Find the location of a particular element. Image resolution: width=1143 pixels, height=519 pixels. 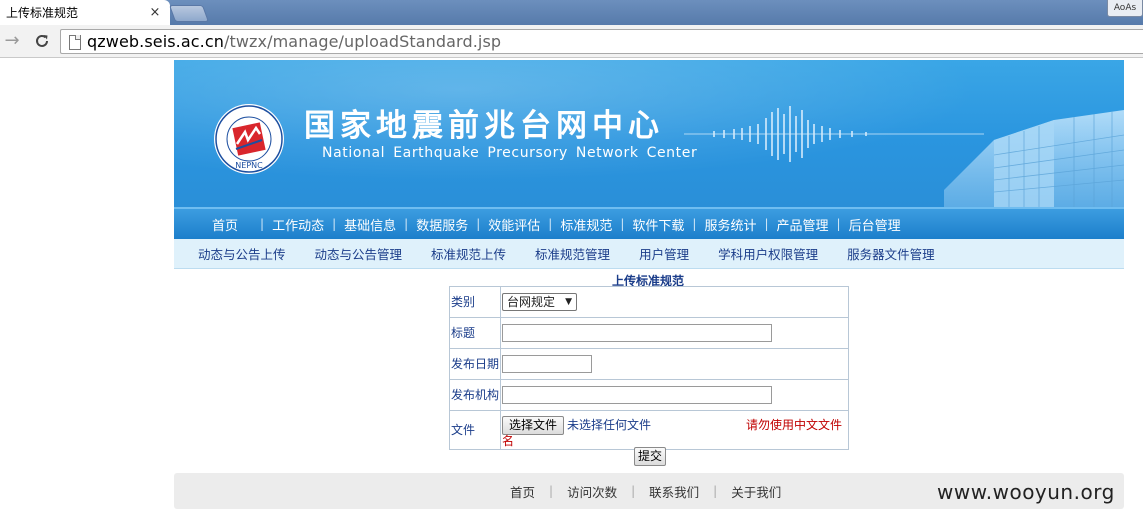

form-row-category: 类别 台网规定 ▼ is located at coordinates (649, 302).